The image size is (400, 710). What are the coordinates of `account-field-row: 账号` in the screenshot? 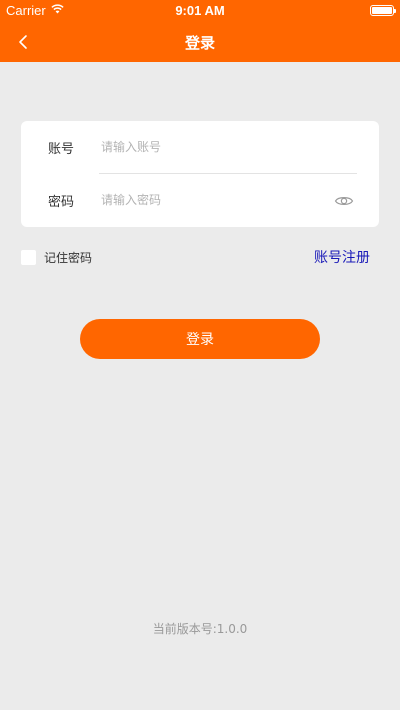 It's located at (200, 147).